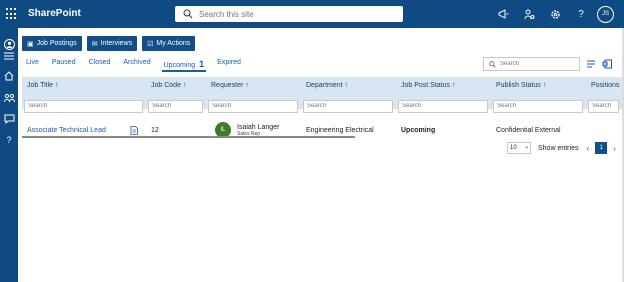 This screenshot has width=624, height=282. Describe the element at coordinates (54, 13) in the screenshot. I see `app-title: SharePoint` at that location.